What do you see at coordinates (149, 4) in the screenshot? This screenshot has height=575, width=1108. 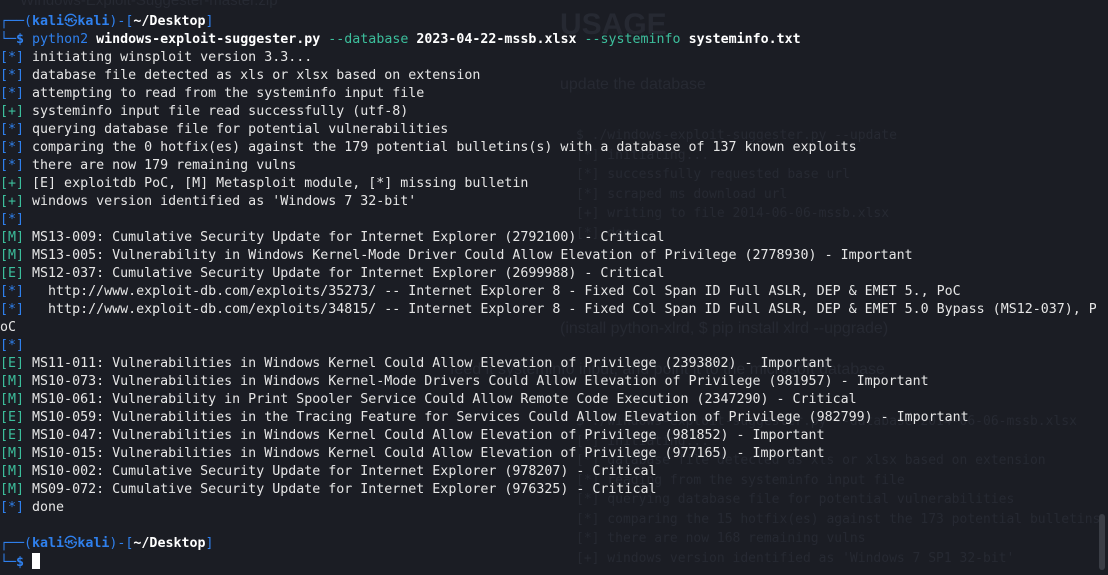 I see `background-filename: Windows-Exploit-Suggester-master.zip` at bounding box center [149, 4].